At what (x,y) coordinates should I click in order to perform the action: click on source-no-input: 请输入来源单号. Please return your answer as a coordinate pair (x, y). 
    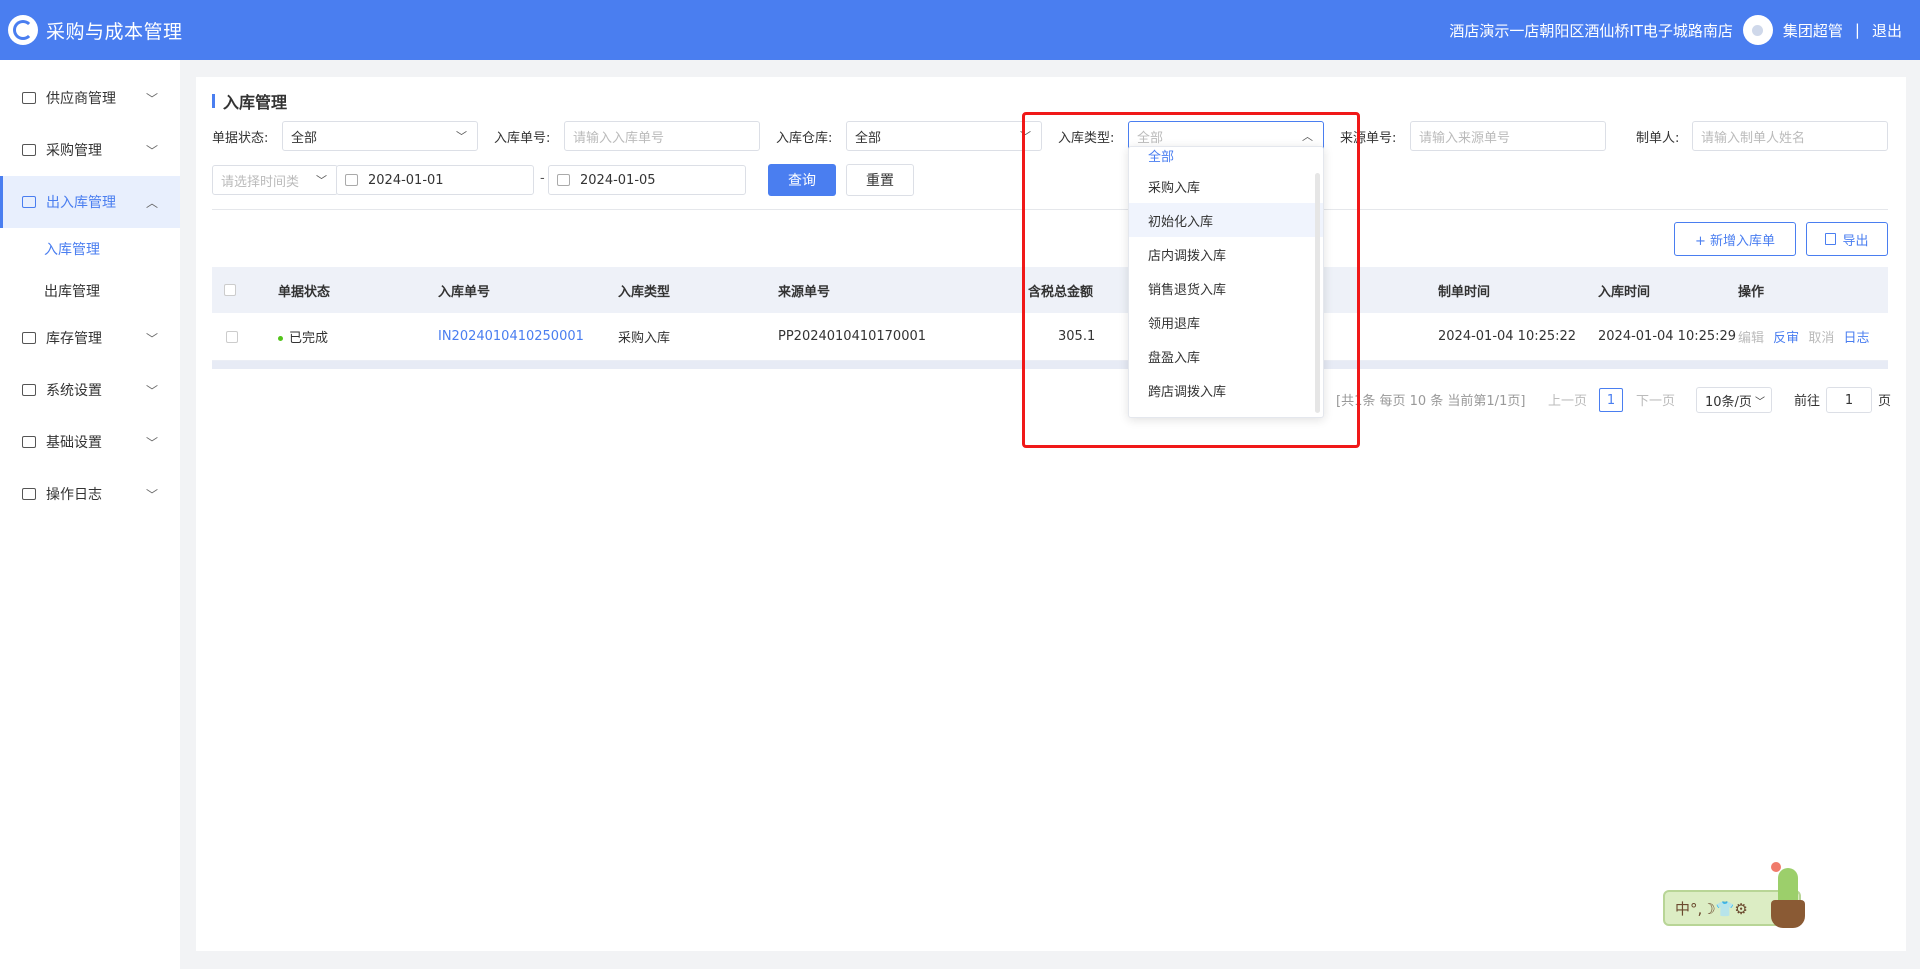
    Looking at the image, I should click on (1508, 136).